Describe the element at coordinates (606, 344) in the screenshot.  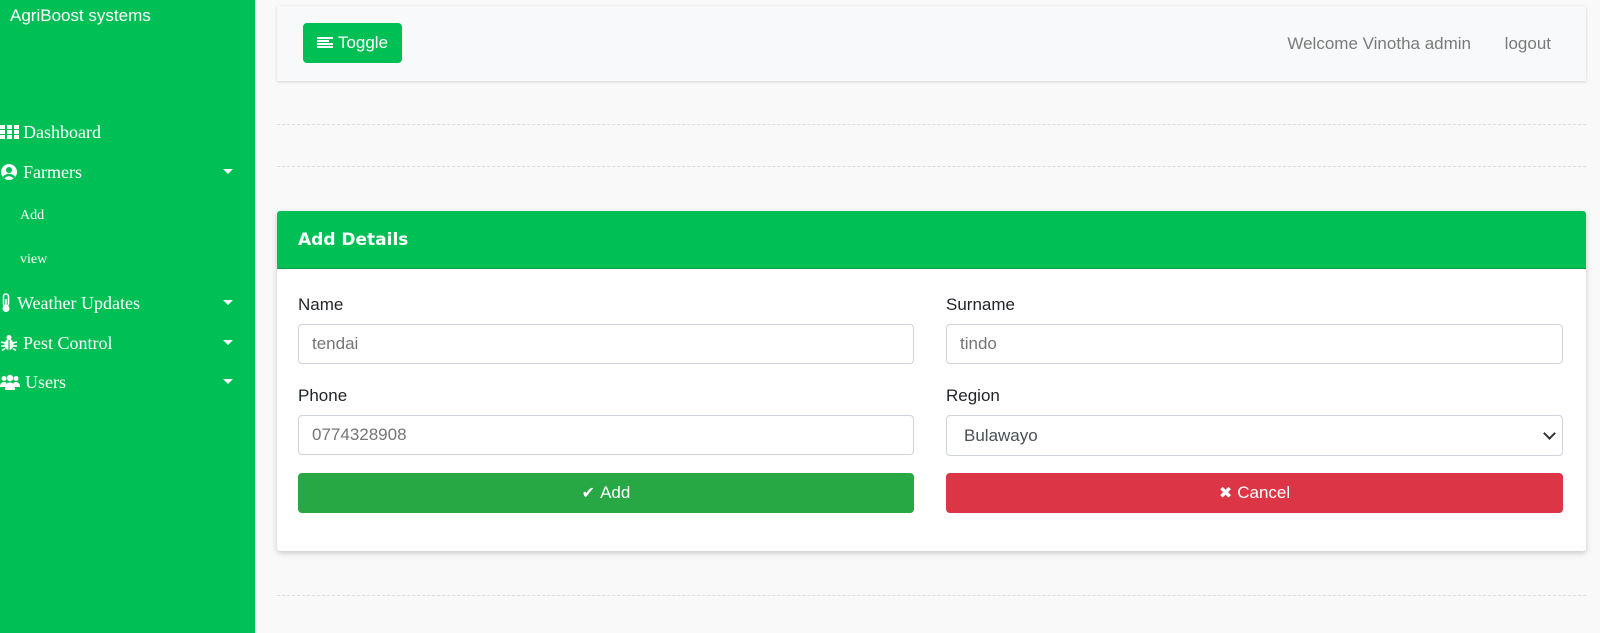
I see `name-input` at that location.